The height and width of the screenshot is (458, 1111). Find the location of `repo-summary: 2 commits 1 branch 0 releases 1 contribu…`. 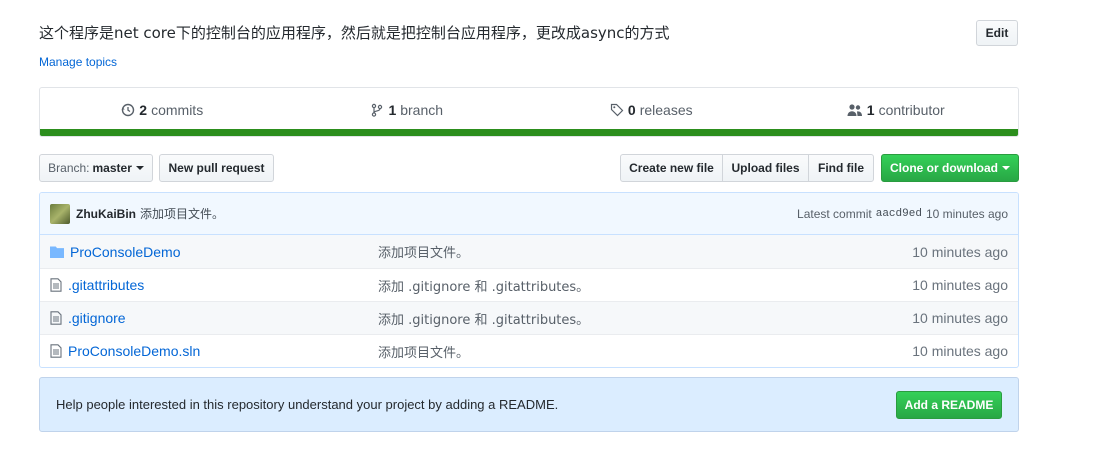

repo-summary: 2 commits 1 branch 0 releases 1 contribu… is located at coordinates (529, 112).